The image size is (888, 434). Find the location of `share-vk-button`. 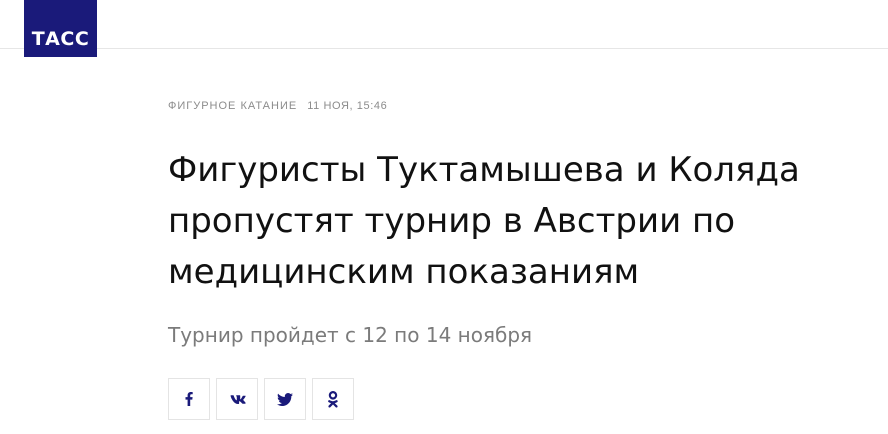

share-vk-button is located at coordinates (237, 399).